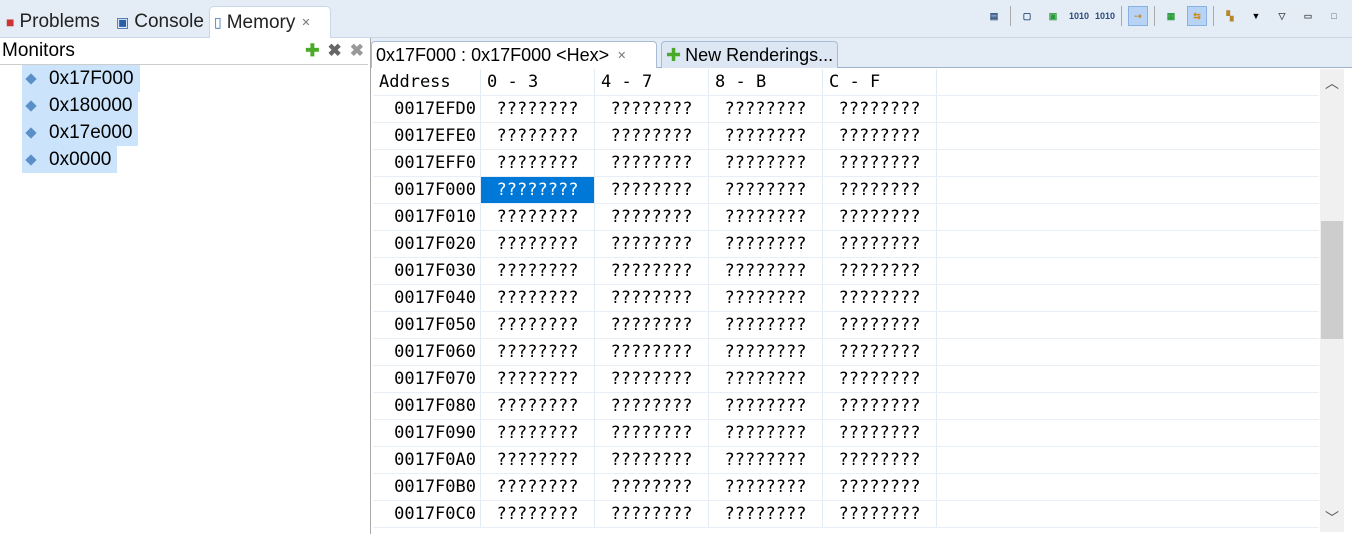 The width and height of the screenshot is (1352, 534). What do you see at coordinates (1332, 280) in the screenshot?
I see `scrollbar-thumb` at bounding box center [1332, 280].